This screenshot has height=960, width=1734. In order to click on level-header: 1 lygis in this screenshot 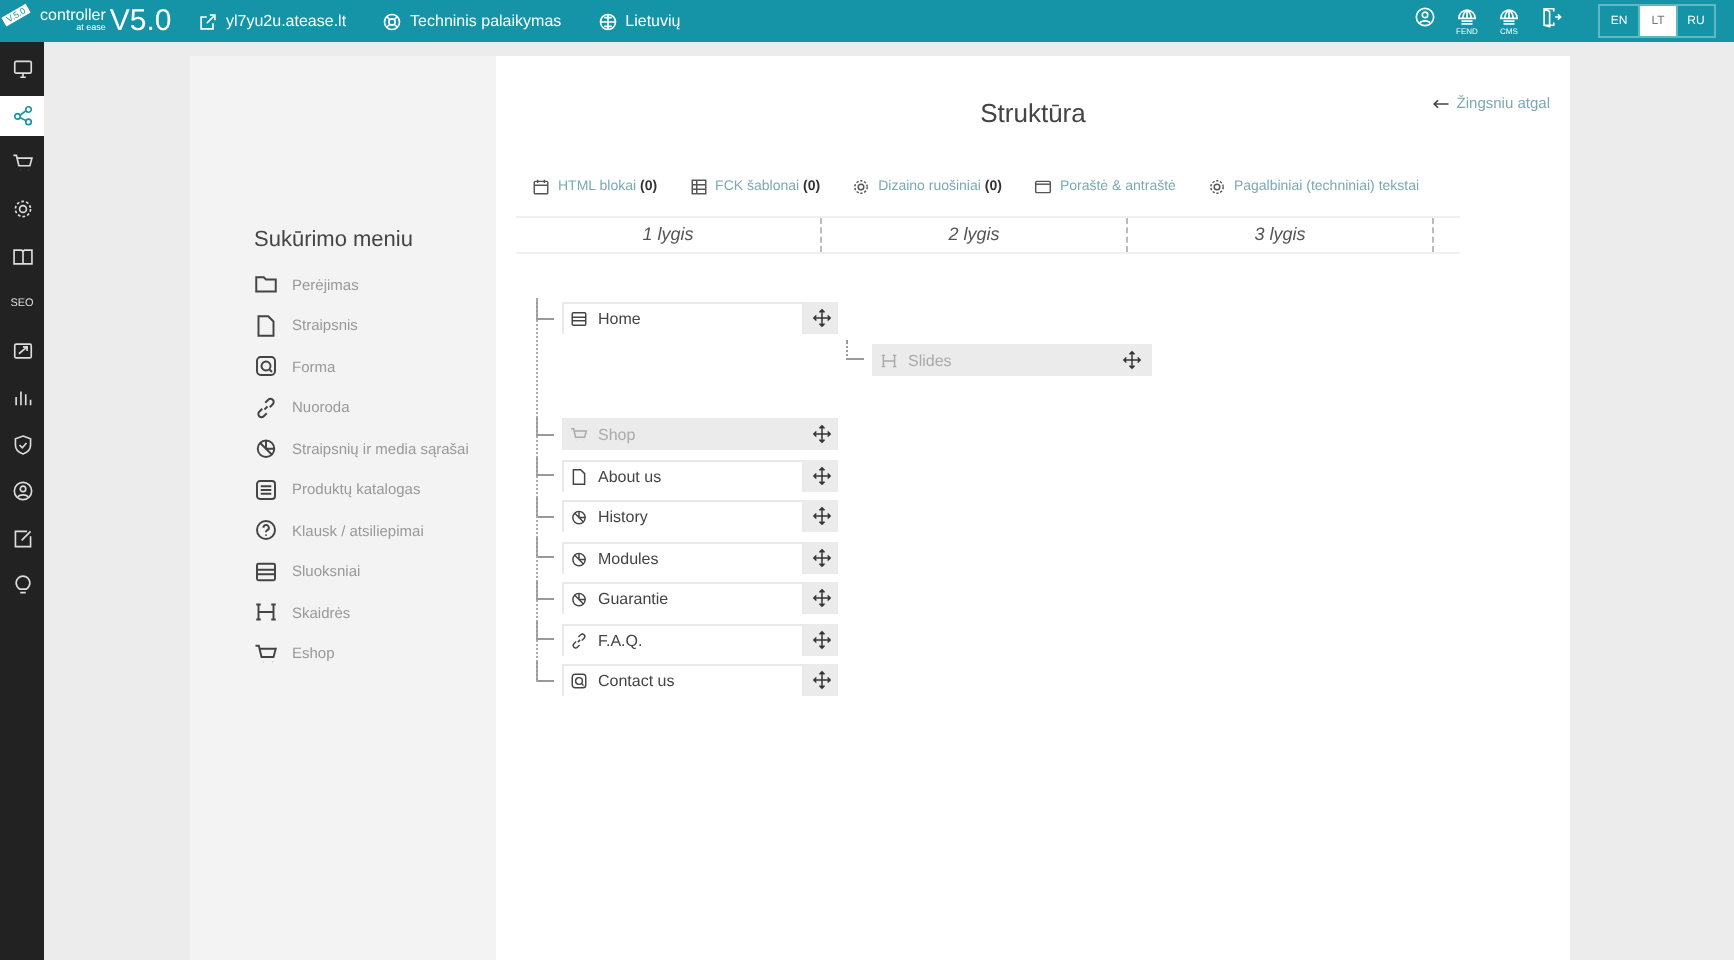, I will do `click(669, 235)`.